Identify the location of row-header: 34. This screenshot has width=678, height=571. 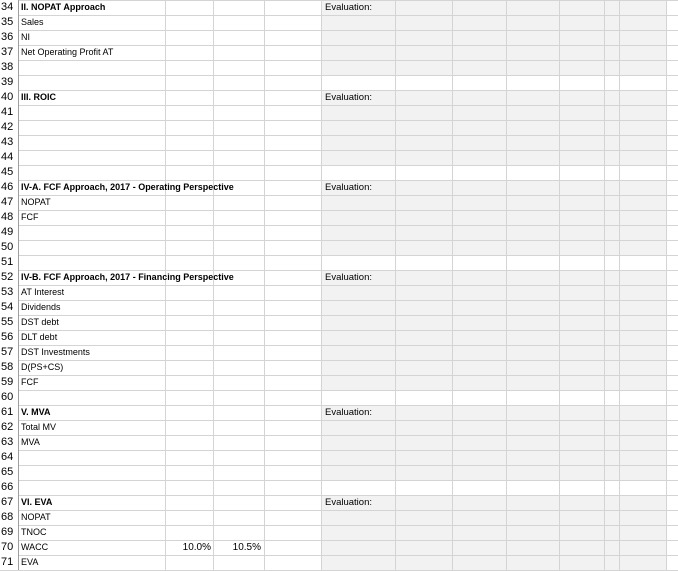
(9, 7).